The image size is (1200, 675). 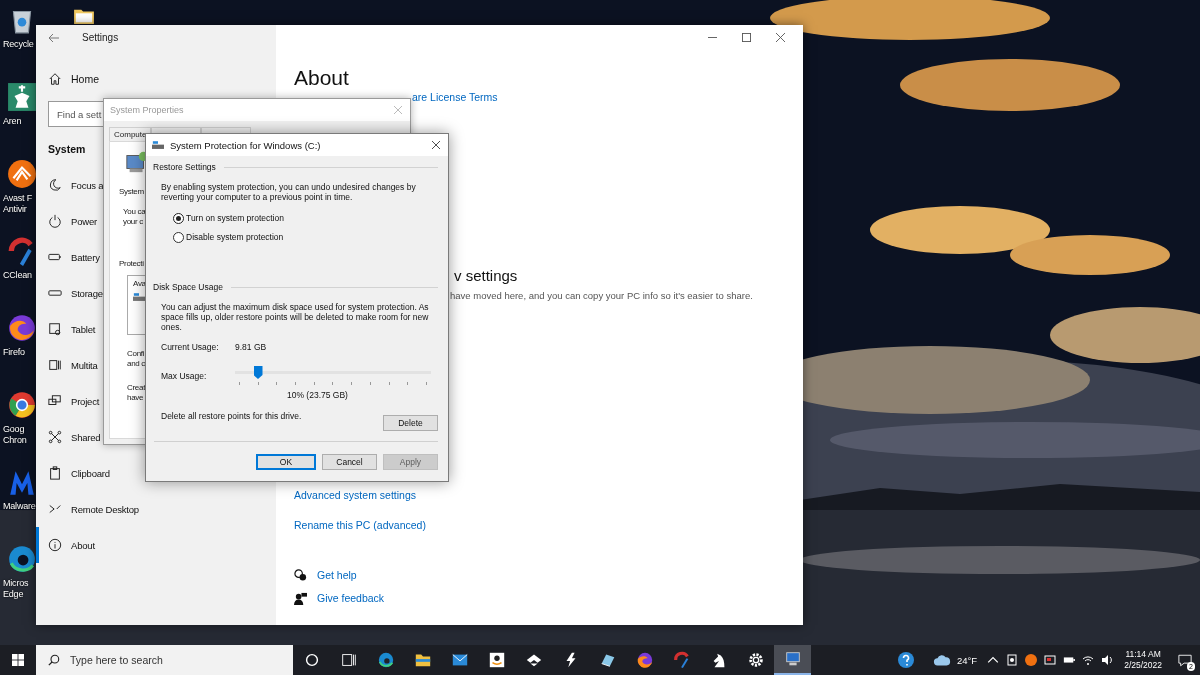 I want to click on window-title: System Protection for Windows (C:), so click(x=246, y=145).